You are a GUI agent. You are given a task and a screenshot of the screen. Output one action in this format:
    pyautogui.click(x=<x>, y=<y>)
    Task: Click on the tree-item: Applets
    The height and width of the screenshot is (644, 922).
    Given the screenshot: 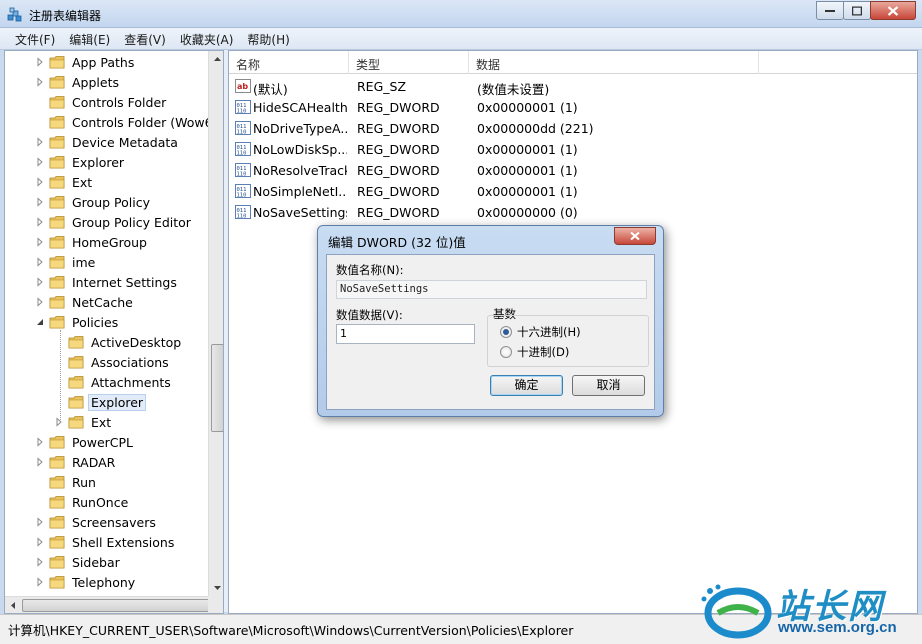 What is the action you would take?
    pyautogui.click(x=78, y=82)
    